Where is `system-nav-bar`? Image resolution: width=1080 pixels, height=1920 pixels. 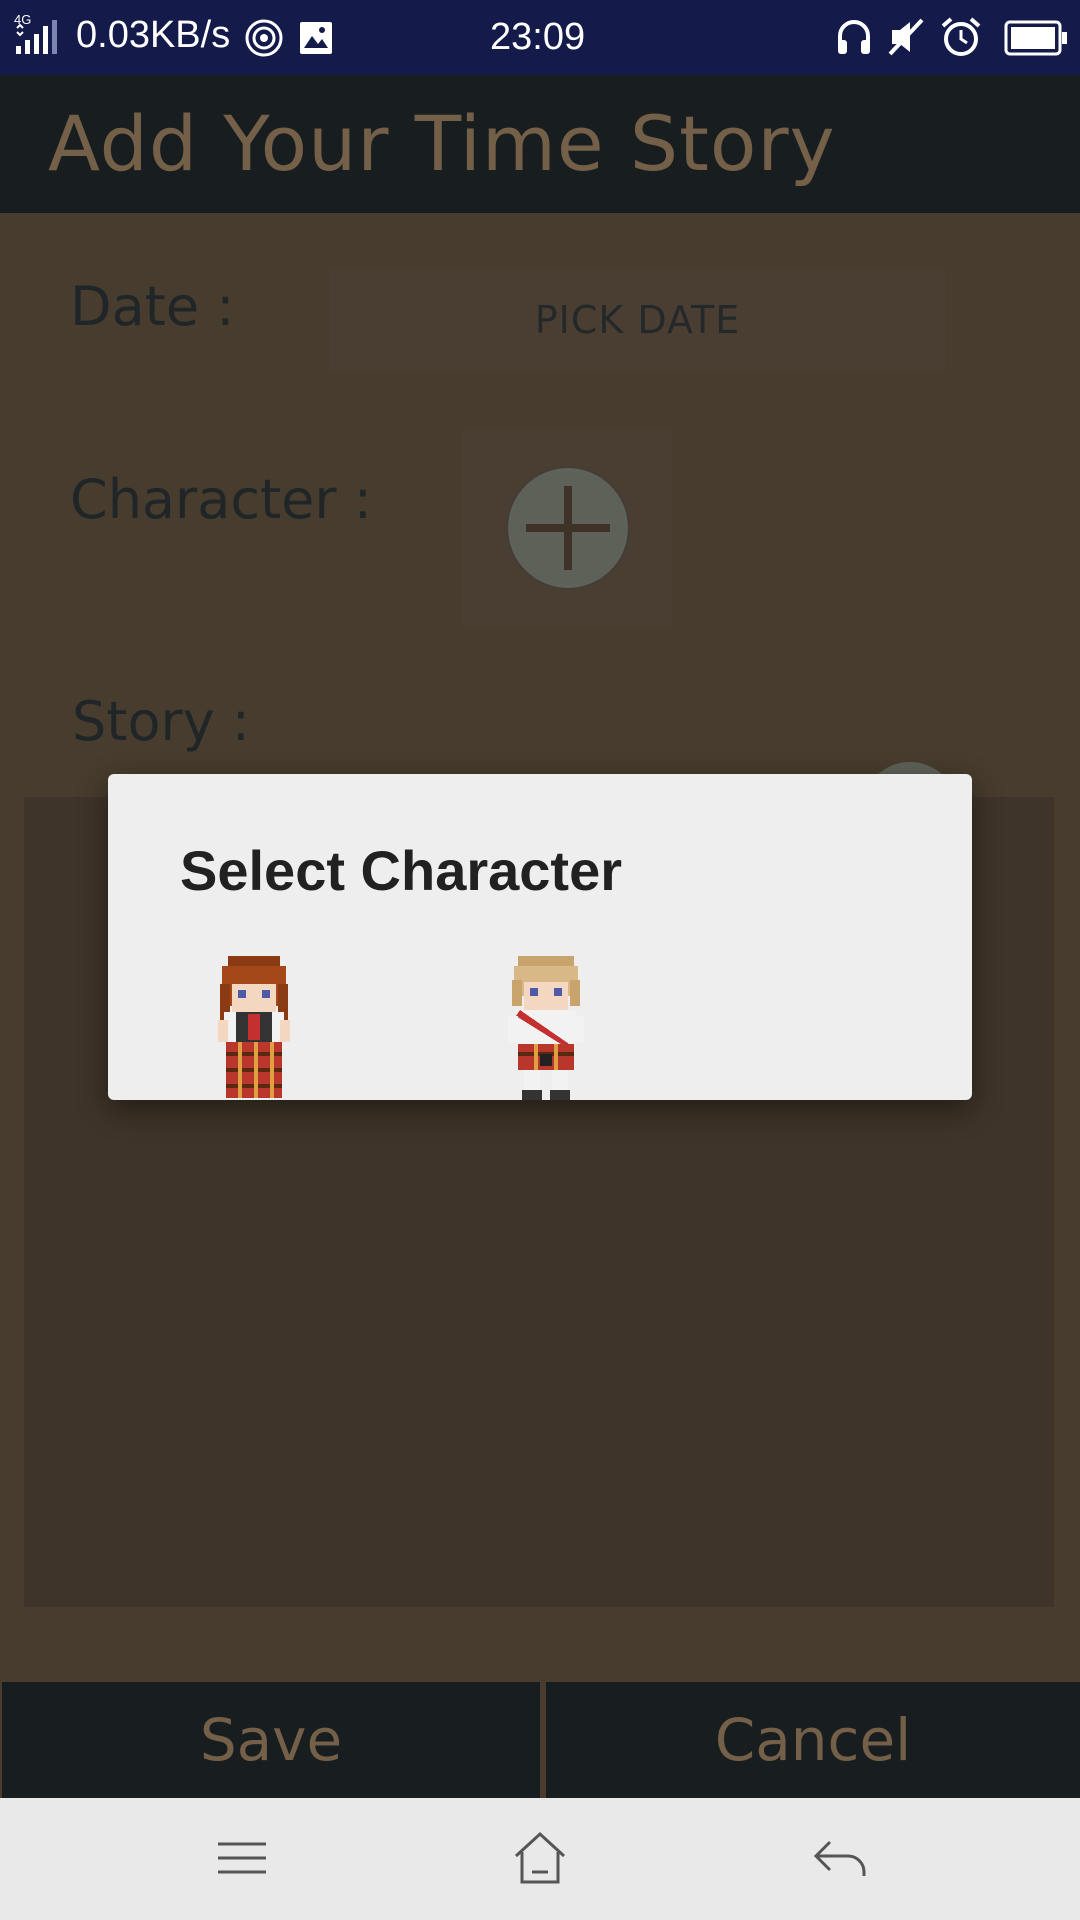 system-nav-bar is located at coordinates (540, 1859).